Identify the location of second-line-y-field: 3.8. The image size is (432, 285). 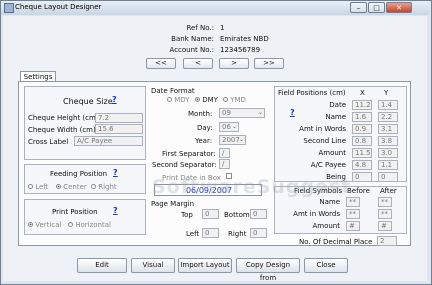
(388, 141).